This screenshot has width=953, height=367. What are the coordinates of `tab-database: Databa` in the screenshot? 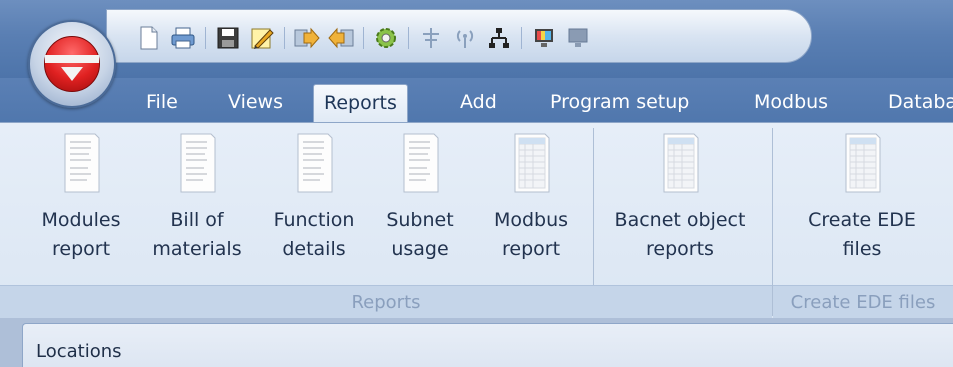 It's located at (918, 103).